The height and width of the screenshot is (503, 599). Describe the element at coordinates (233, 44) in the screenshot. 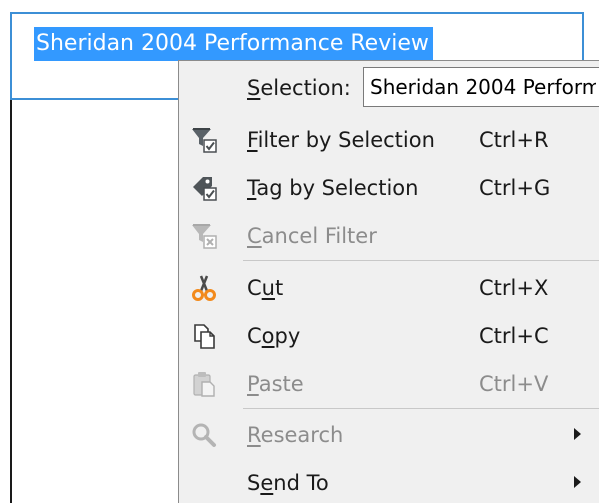

I see `selected-text: Sheridan 2004 Performance Review` at that location.